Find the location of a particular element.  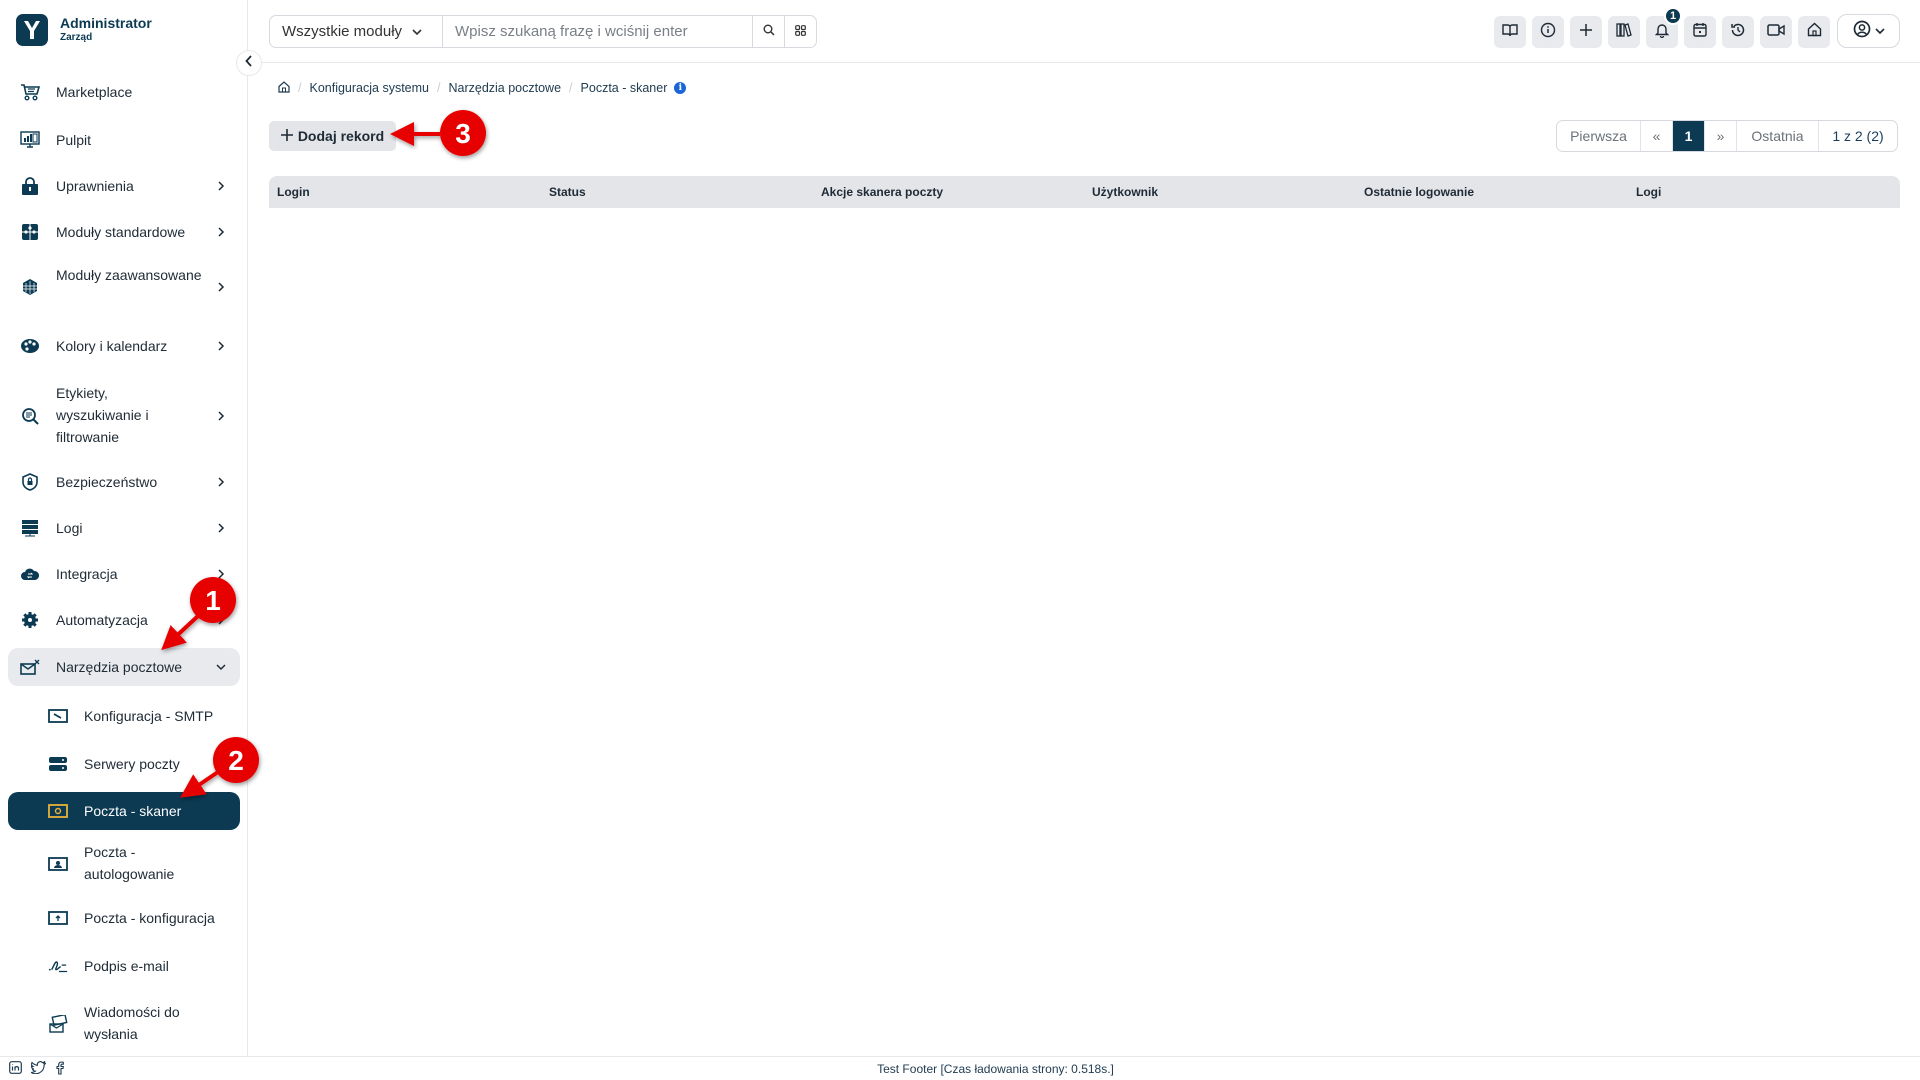

breadcrumb-item: Konfiguracja systemu is located at coordinates (369, 88).